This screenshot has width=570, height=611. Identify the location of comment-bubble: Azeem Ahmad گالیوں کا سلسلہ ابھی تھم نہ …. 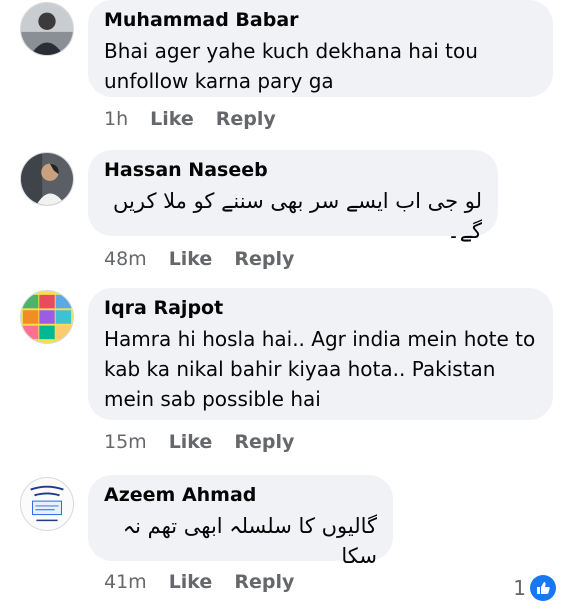
(240, 521).